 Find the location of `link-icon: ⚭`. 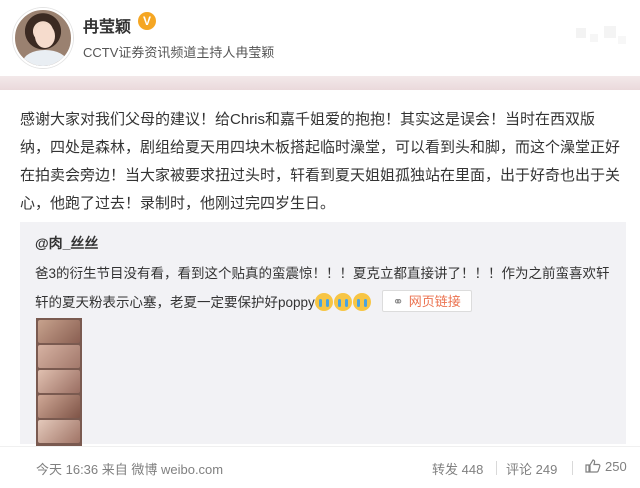

link-icon: ⚭ is located at coordinates (398, 301).